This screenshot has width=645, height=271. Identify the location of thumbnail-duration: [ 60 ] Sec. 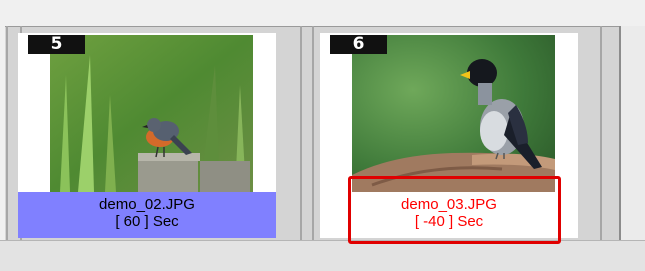
(147, 221).